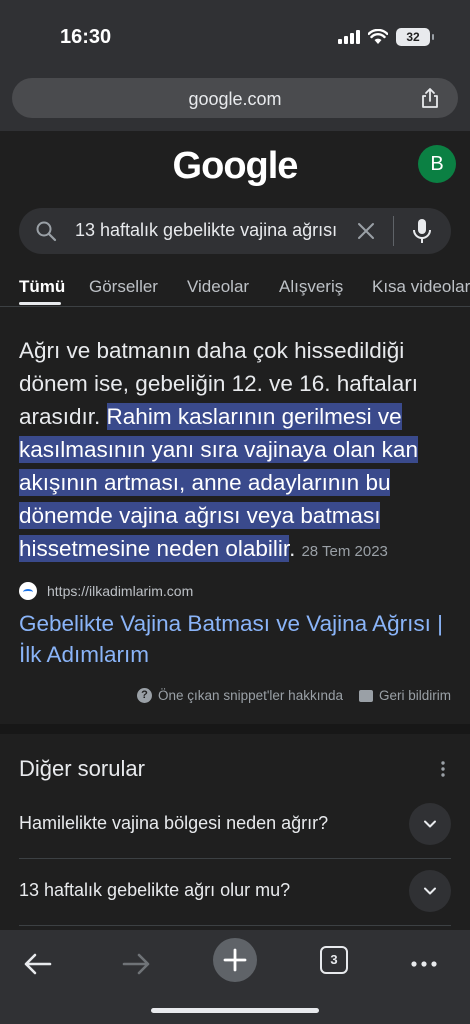 This screenshot has height=1024, width=470. I want to click on source-url: https://ilkadimlarim.com, so click(120, 591).